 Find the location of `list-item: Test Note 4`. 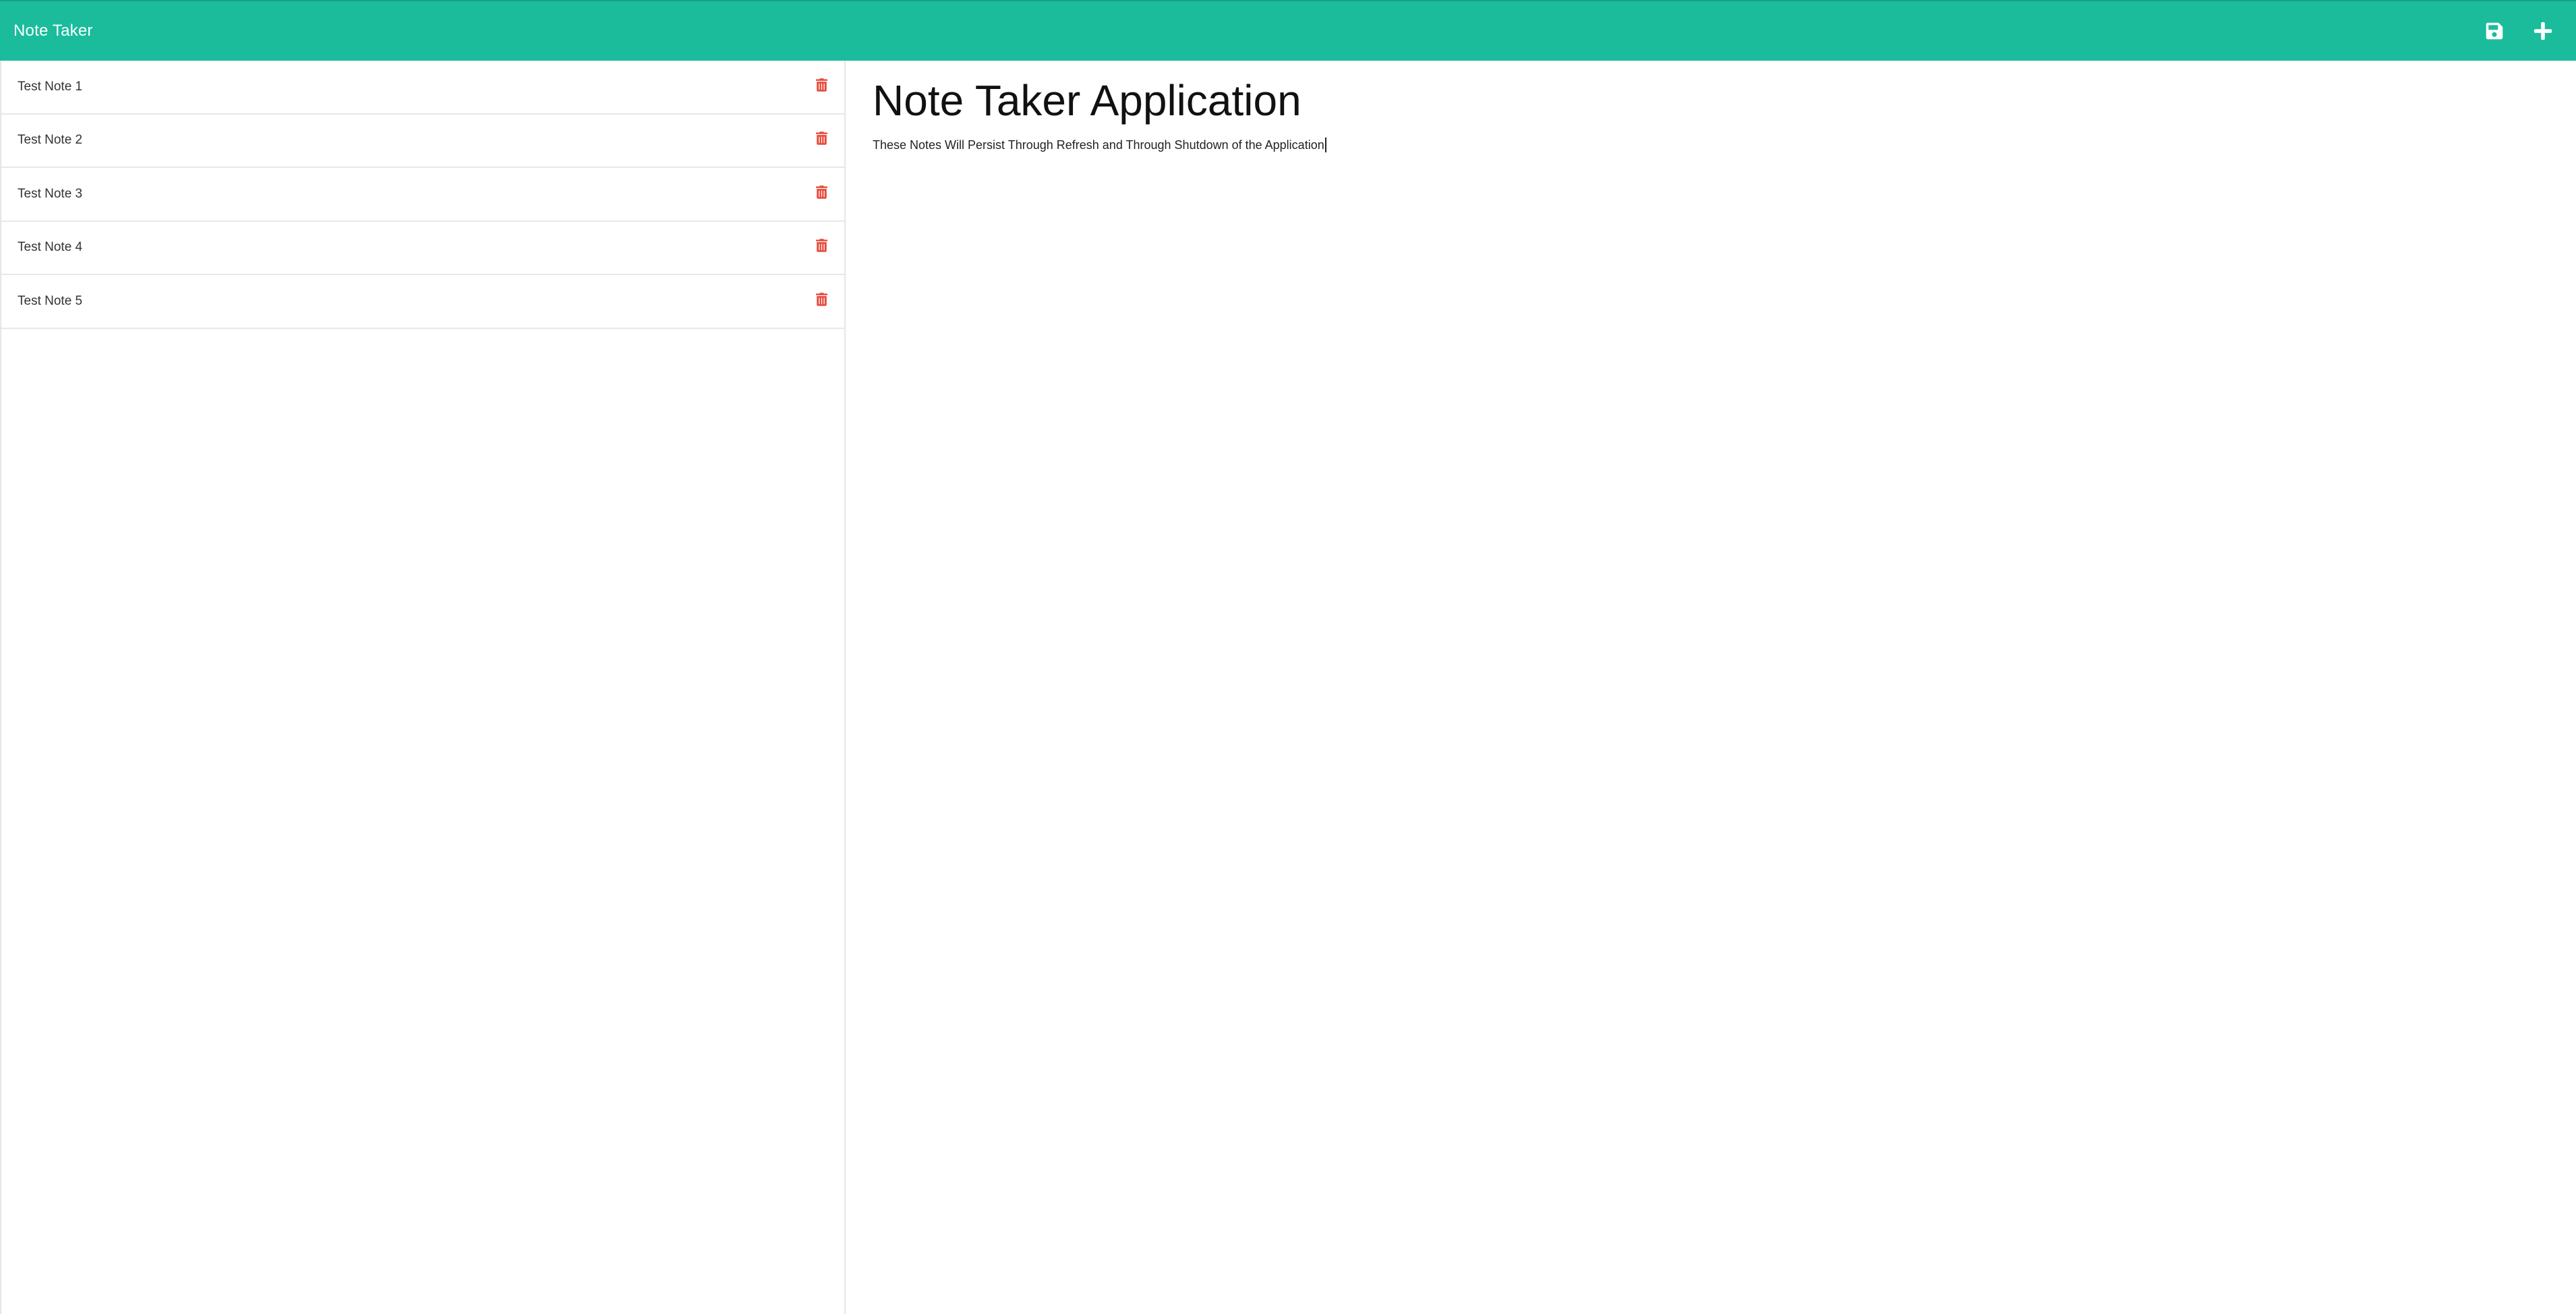

list-item: Test Note 4 is located at coordinates (422, 248).